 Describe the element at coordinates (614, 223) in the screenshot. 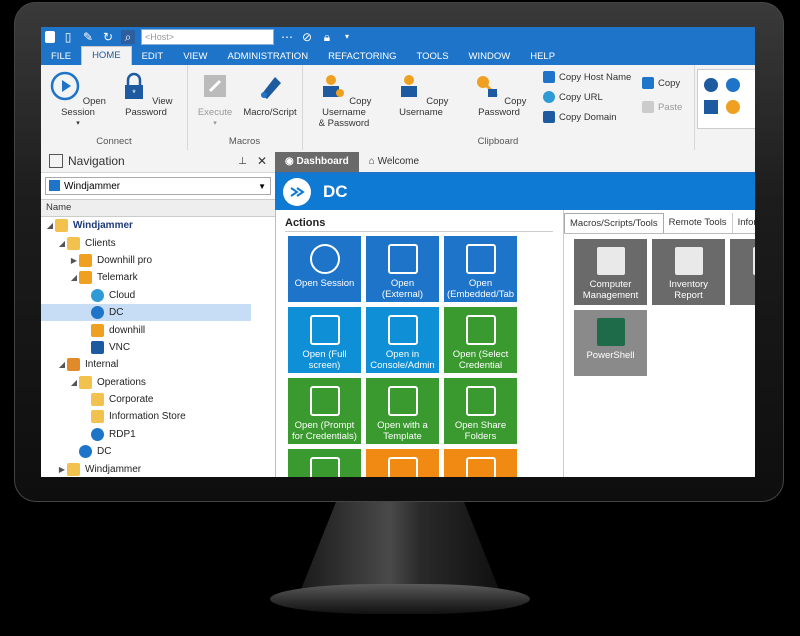

I see `tab-macros-scripts-tools: Macros/Scripts/Tools` at that location.